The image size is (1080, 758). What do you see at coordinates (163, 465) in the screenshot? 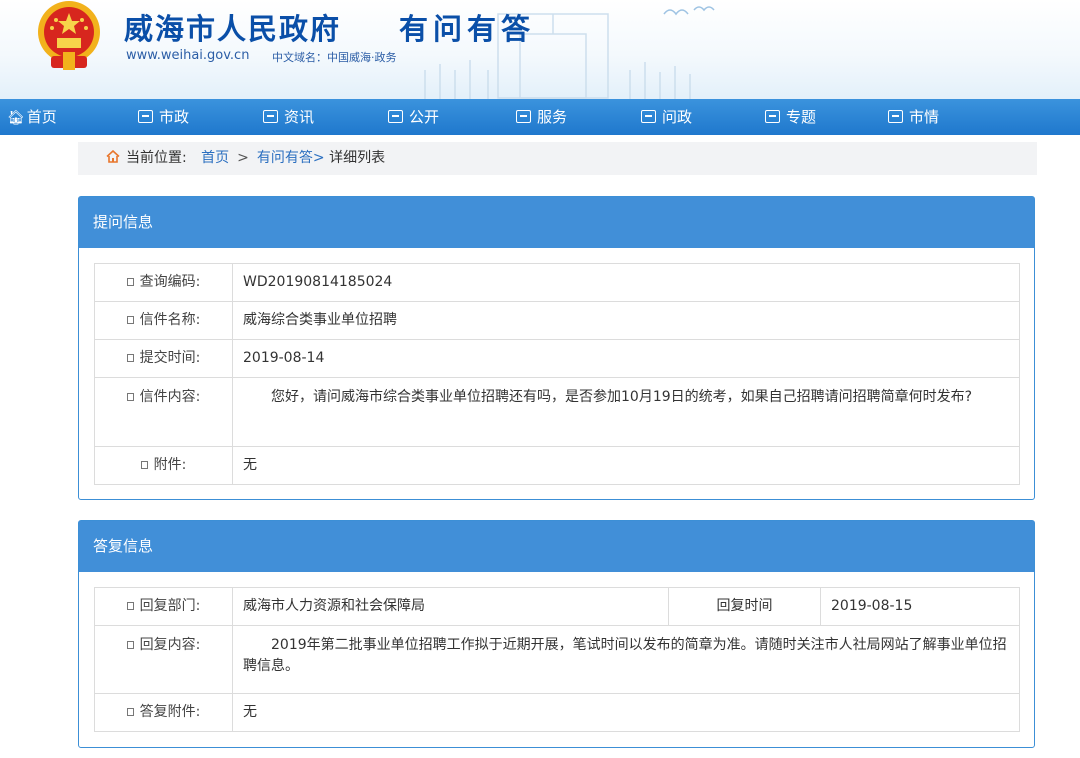
I see `attachment-label: 附件:` at bounding box center [163, 465].